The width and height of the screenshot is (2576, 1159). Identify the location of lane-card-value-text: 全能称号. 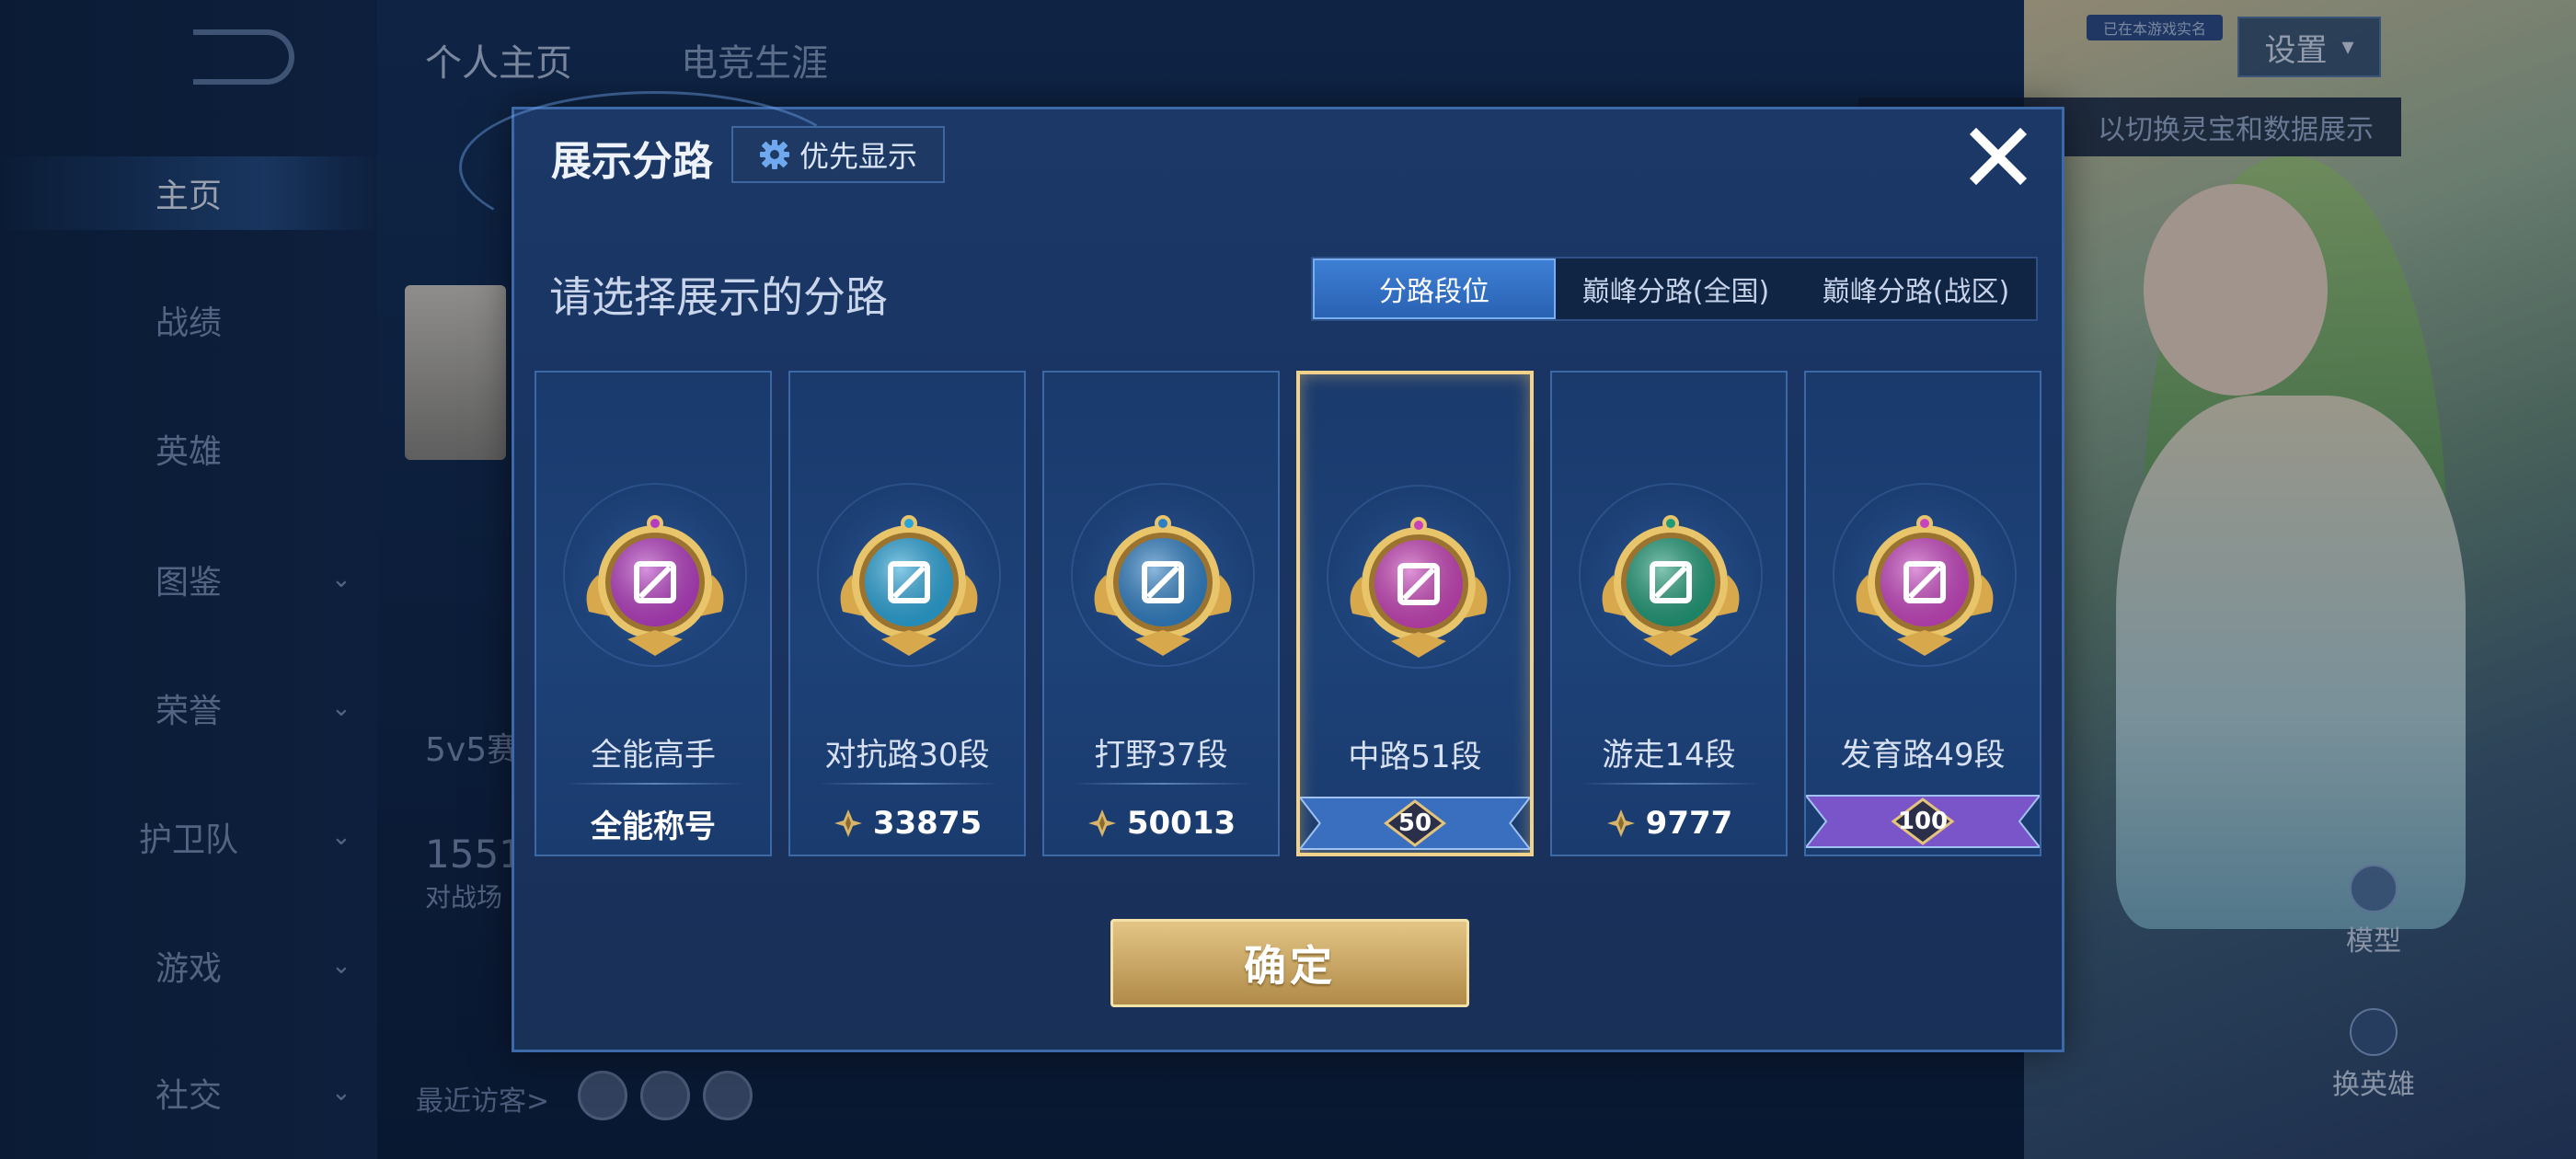
(653, 826).